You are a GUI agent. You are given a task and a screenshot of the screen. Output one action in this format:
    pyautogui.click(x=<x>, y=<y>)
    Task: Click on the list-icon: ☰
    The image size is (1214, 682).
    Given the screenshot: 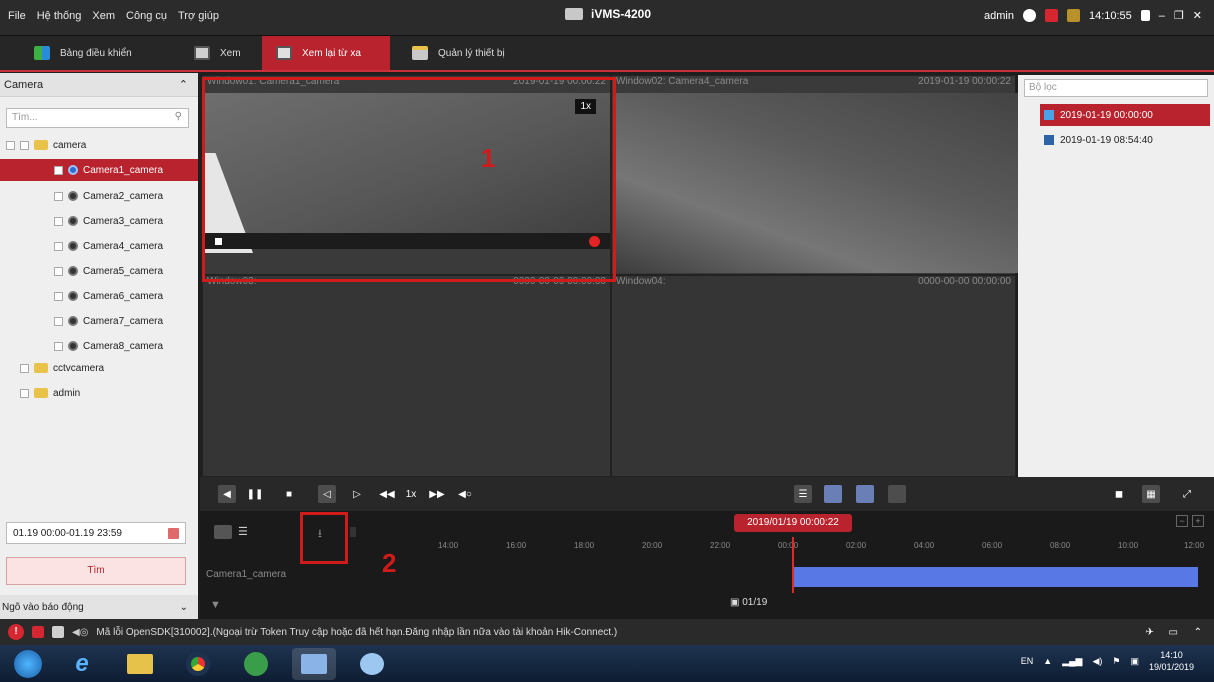 What is the action you would take?
    pyautogui.click(x=803, y=494)
    